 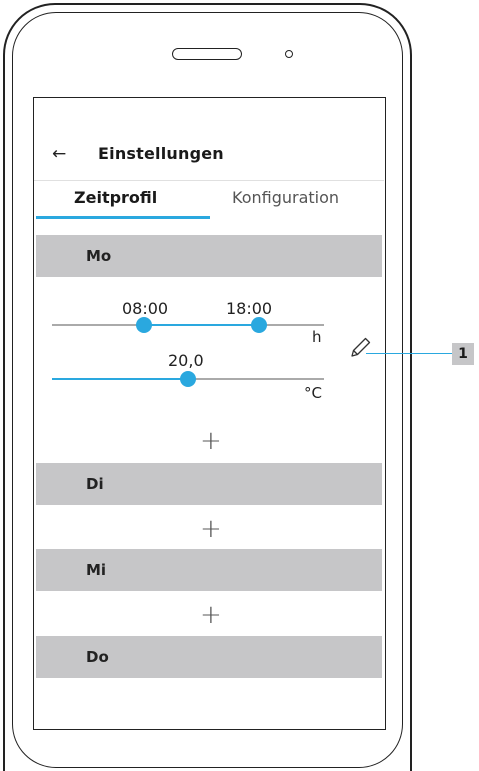 I want to click on time-unit: h, so click(x=317, y=337).